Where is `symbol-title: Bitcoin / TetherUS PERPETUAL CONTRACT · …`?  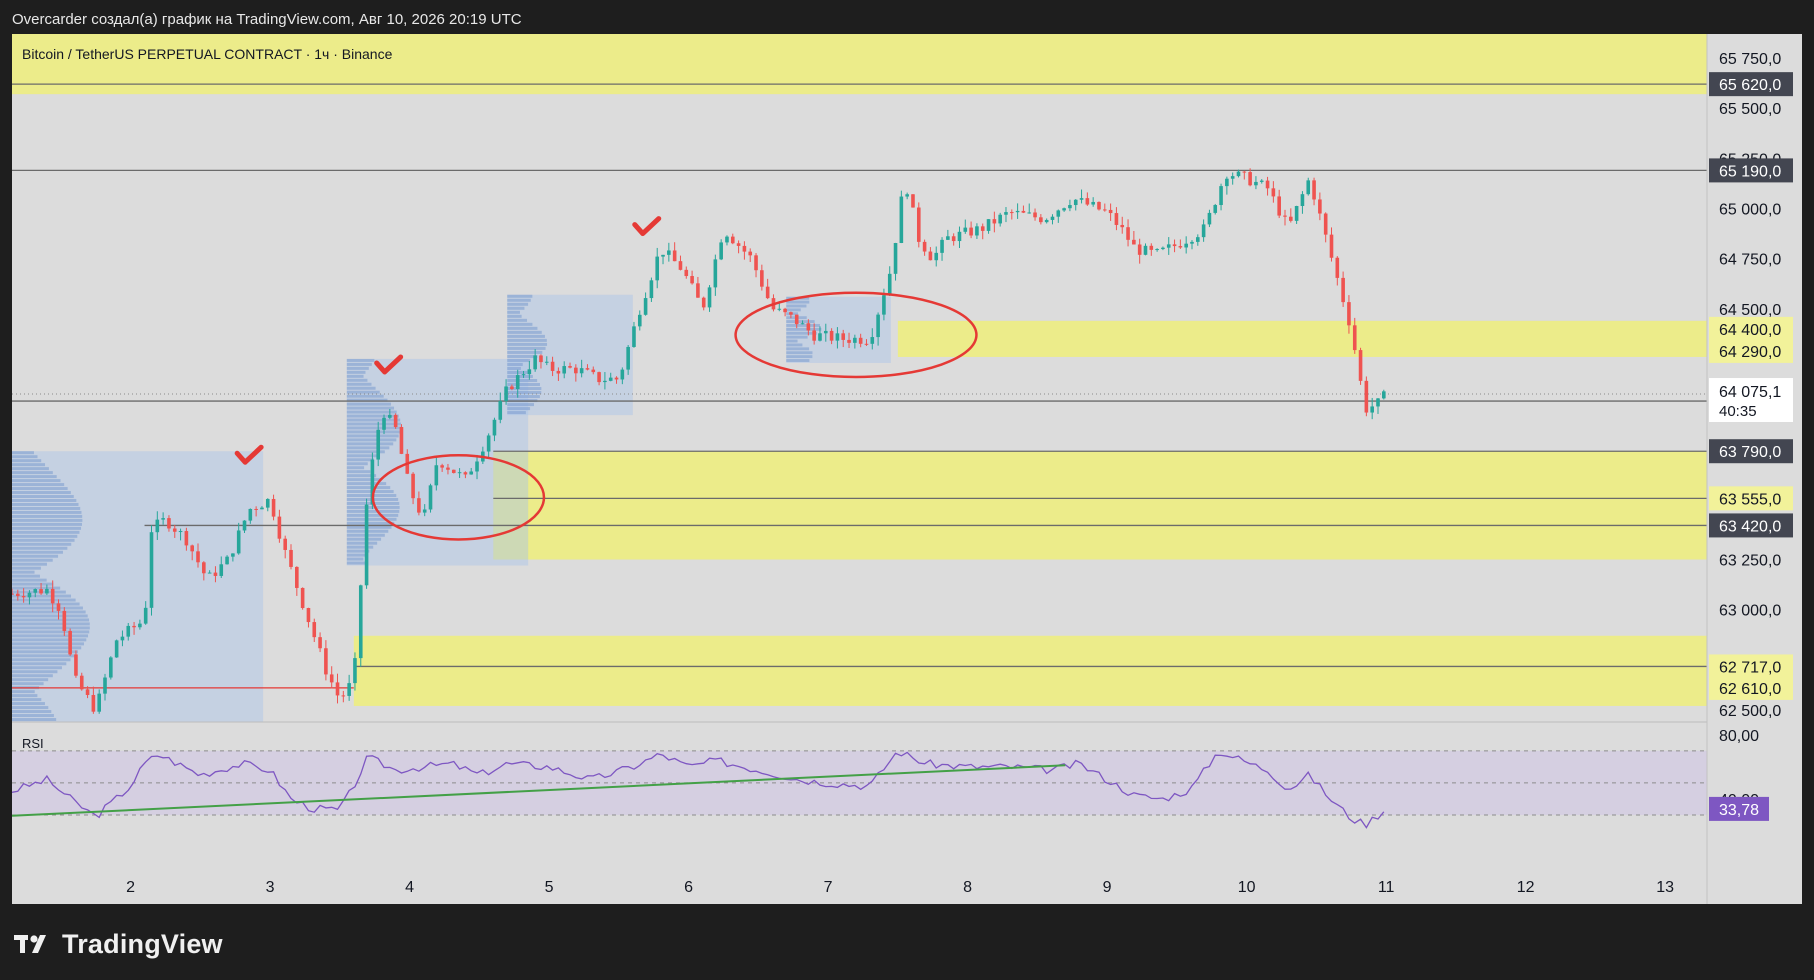 symbol-title: Bitcoin / TetherUS PERPETUAL CONTRACT · … is located at coordinates (207, 54).